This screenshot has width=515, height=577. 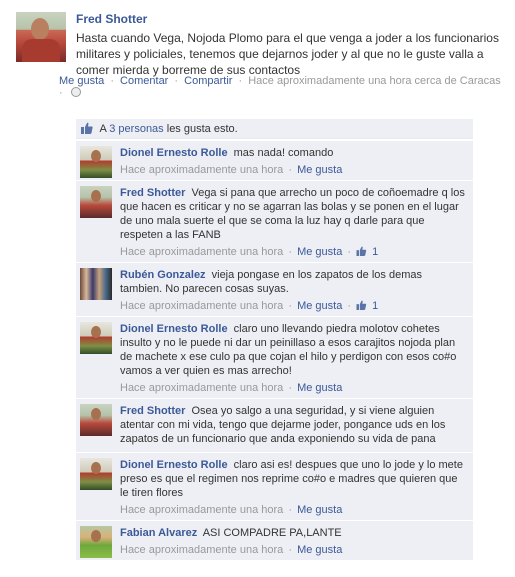 I want to click on comment-text-block: Dionel Ernesto Rolle mas nada! comando, so click(x=293, y=153).